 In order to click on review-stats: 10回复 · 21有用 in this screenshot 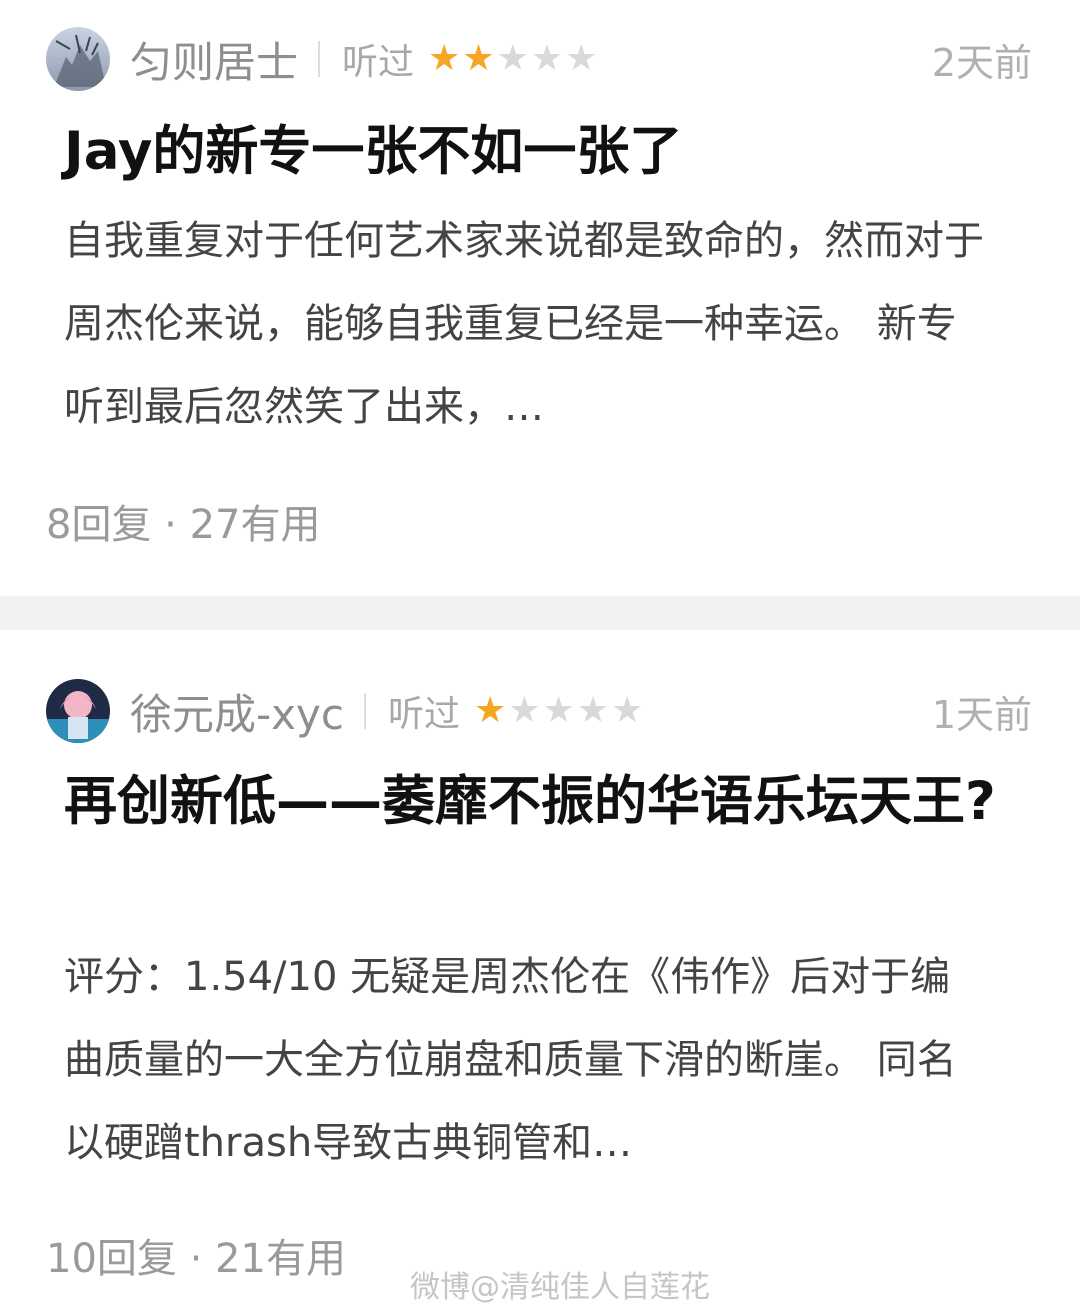, I will do `click(196, 1259)`.